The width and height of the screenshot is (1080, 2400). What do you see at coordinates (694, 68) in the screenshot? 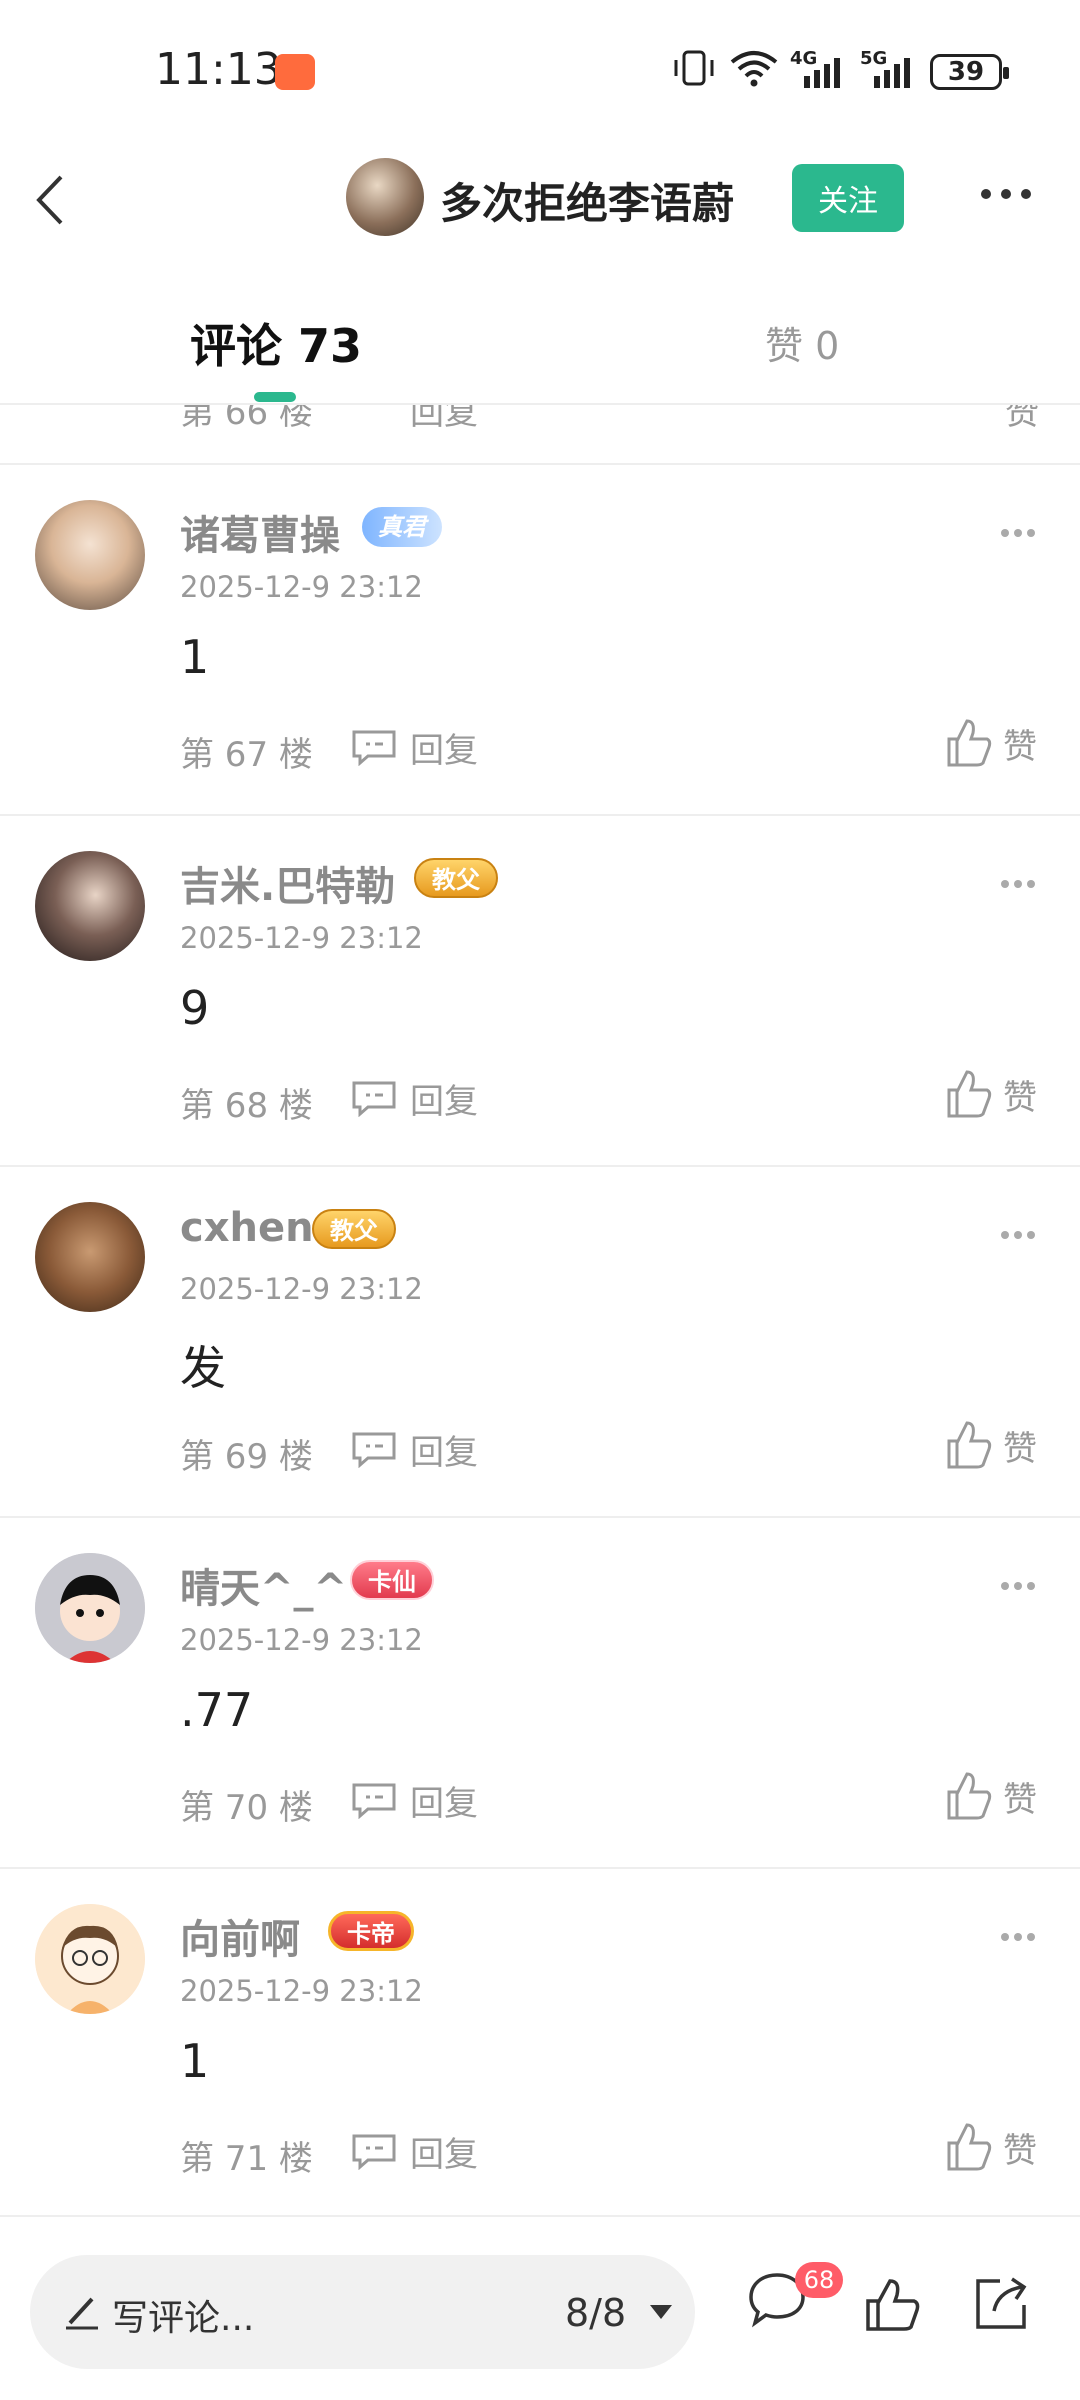
I see `vibrate-icon` at bounding box center [694, 68].